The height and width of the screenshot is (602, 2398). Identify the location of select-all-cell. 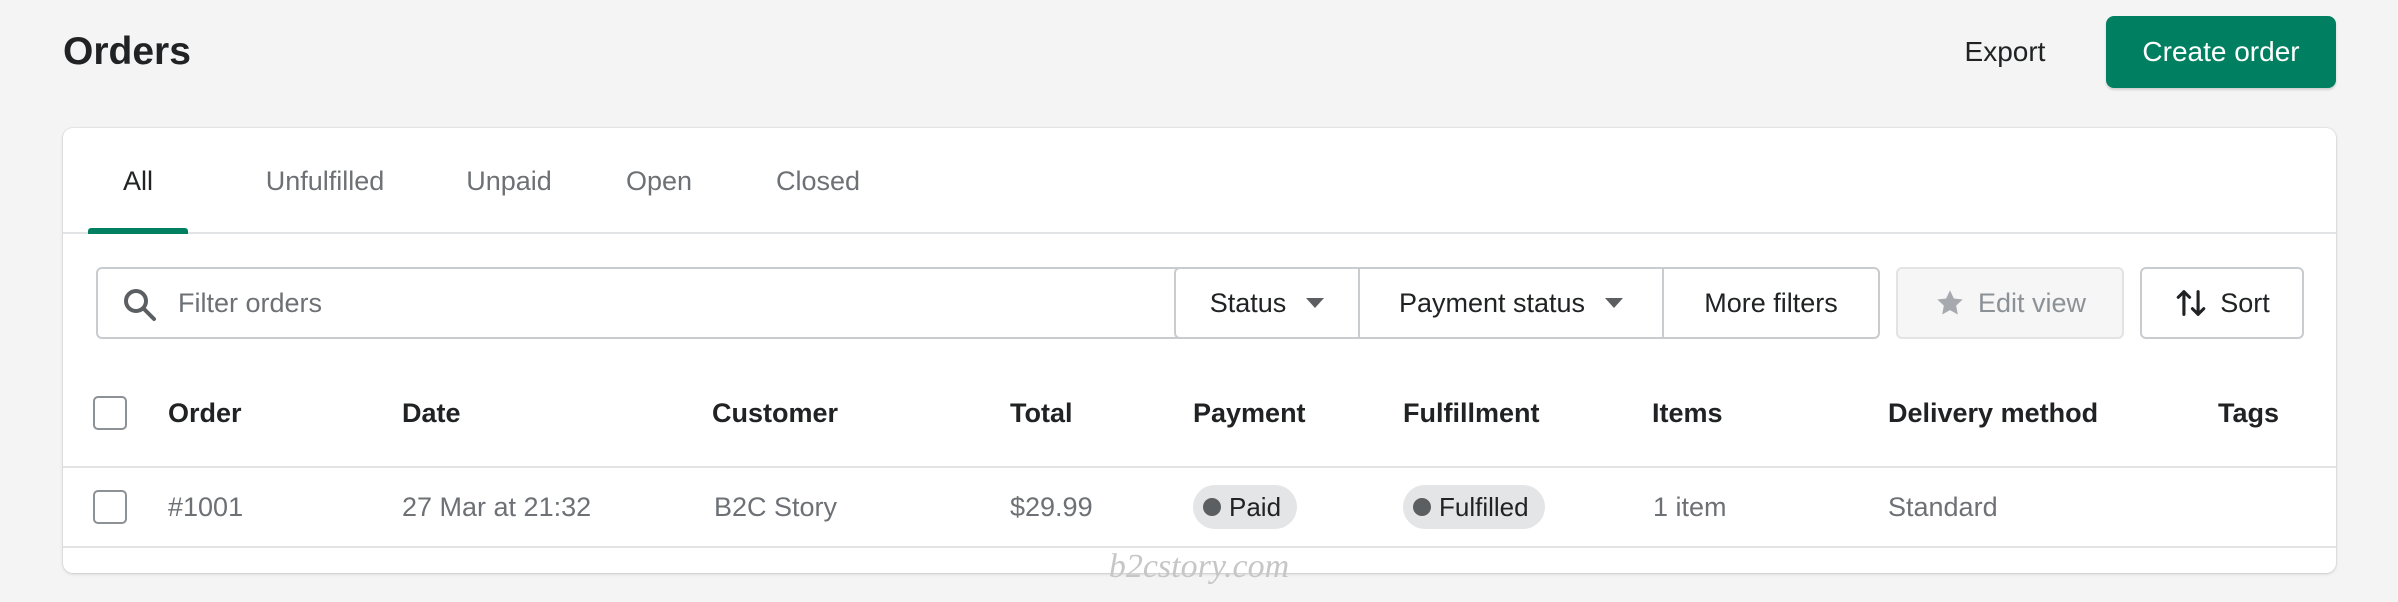
(110, 413).